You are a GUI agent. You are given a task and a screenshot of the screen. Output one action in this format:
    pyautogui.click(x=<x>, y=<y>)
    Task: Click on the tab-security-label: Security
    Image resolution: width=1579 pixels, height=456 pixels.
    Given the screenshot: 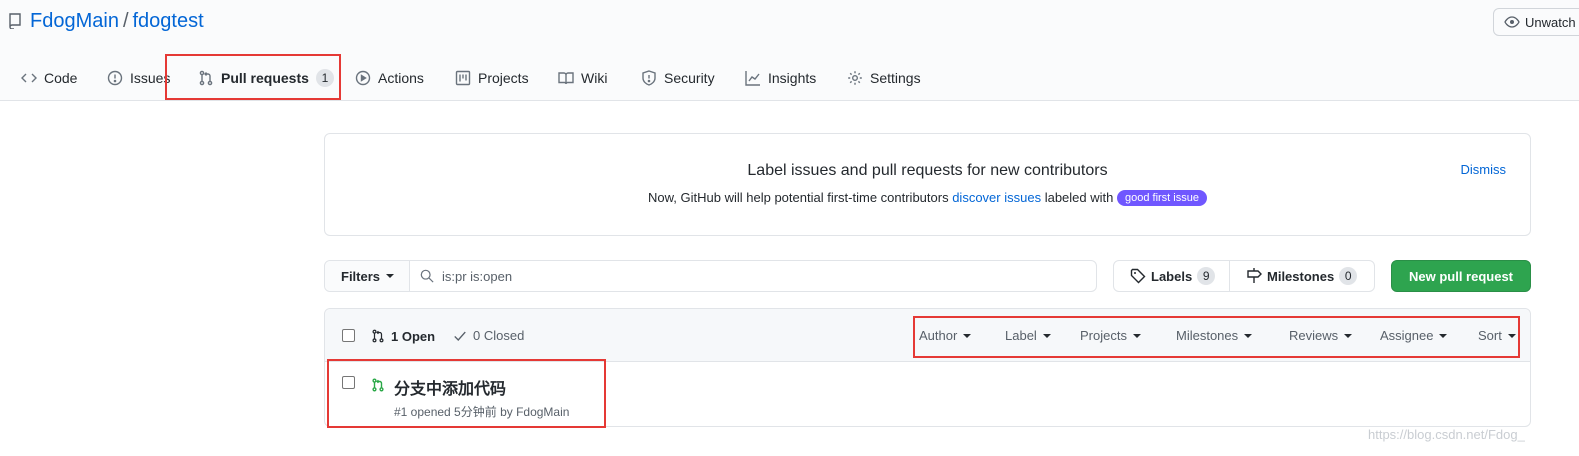 What is the action you would take?
    pyautogui.click(x=689, y=78)
    